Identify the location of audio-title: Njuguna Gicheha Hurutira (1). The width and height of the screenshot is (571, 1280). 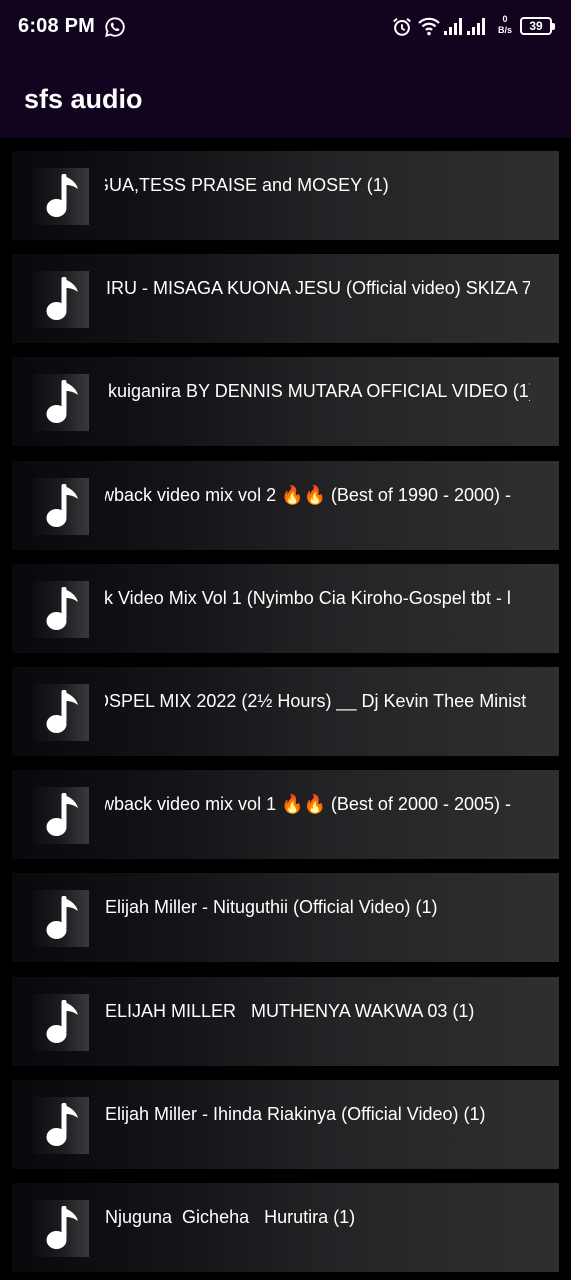
(230, 1217).